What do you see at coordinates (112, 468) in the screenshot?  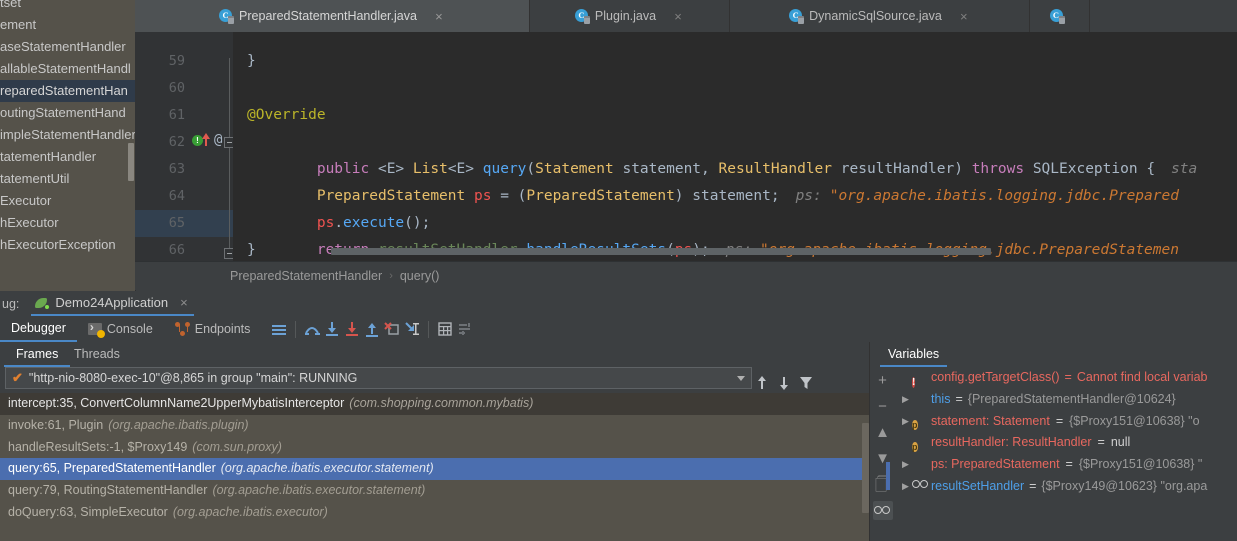 I see `frame-call: query:65, PreparedStatementHandler` at bounding box center [112, 468].